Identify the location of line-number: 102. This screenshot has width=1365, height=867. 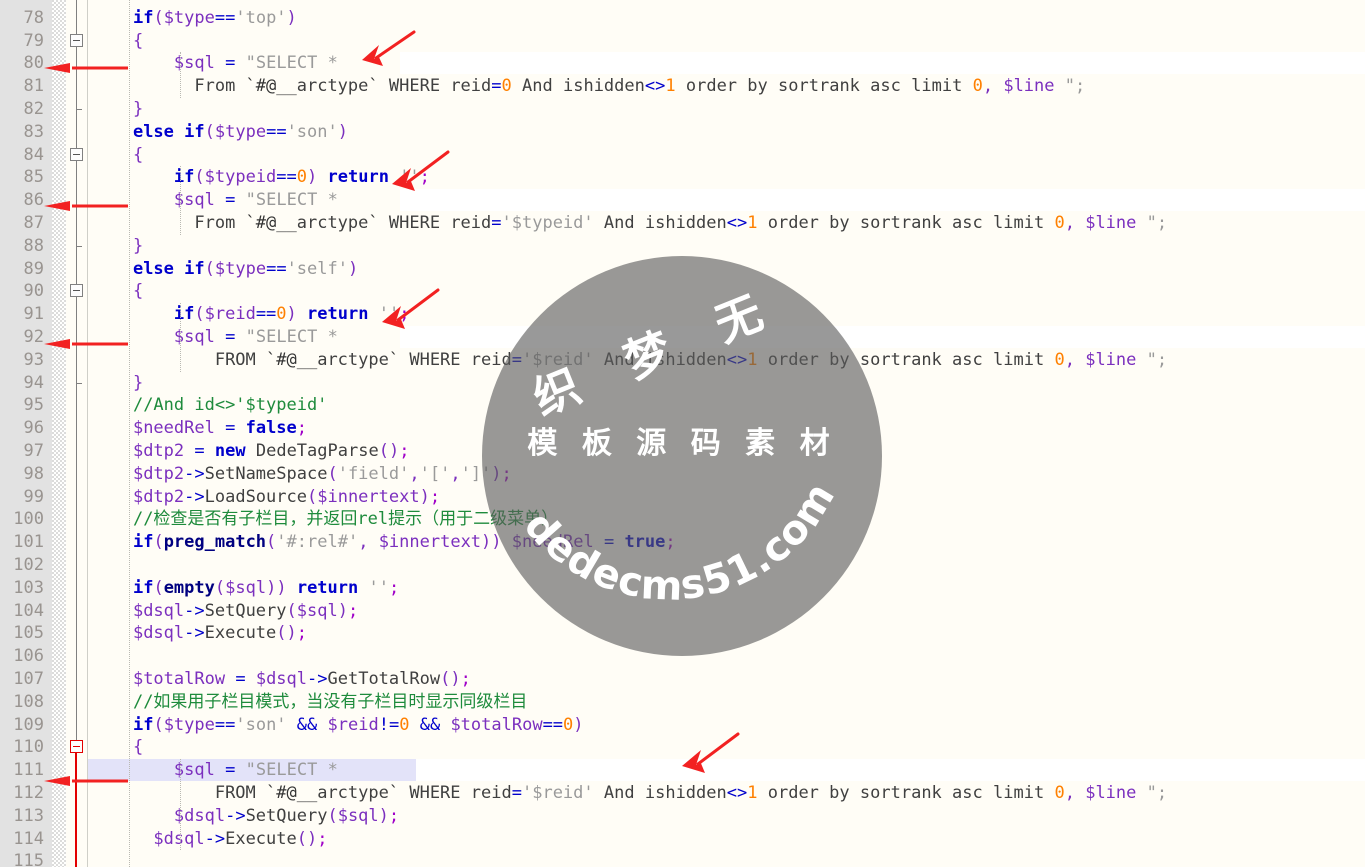
(28, 565).